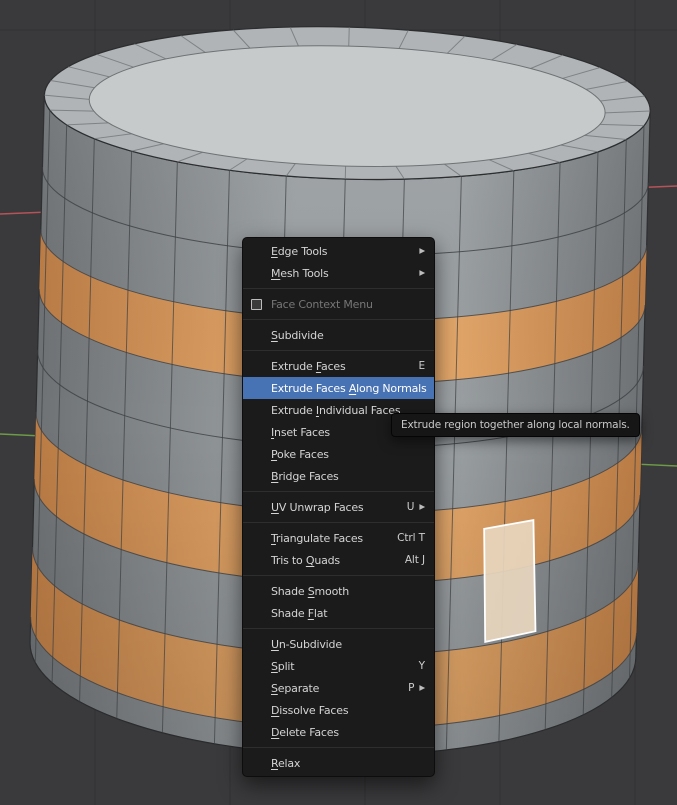 Image resolution: width=677 pixels, height=805 pixels. I want to click on active-face-highlight, so click(509, 581).